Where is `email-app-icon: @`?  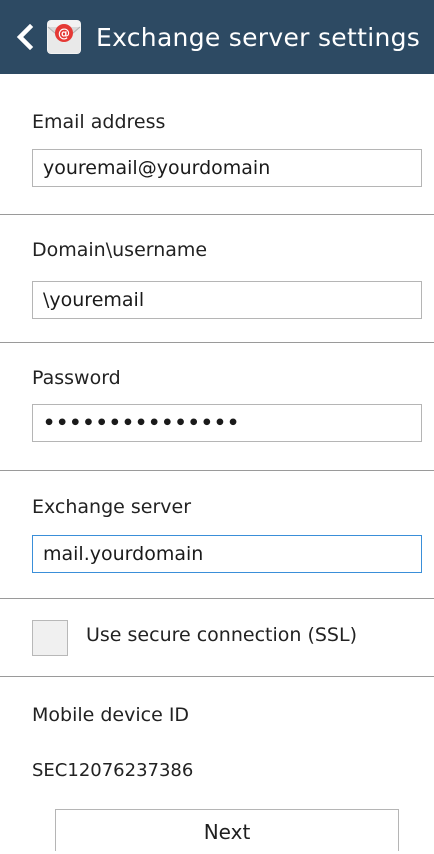 email-app-icon: @ is located at coordinates (64, 37).